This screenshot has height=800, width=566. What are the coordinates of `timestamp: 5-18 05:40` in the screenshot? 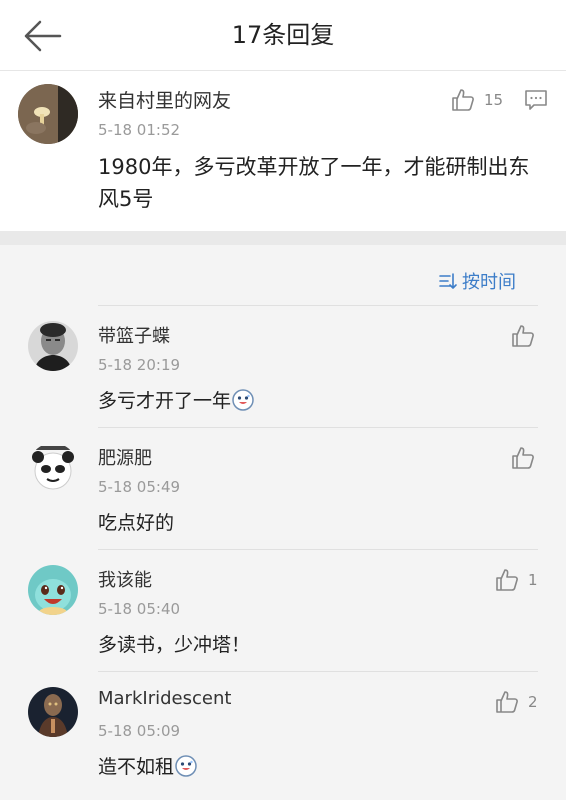 It's located at (139, 609).